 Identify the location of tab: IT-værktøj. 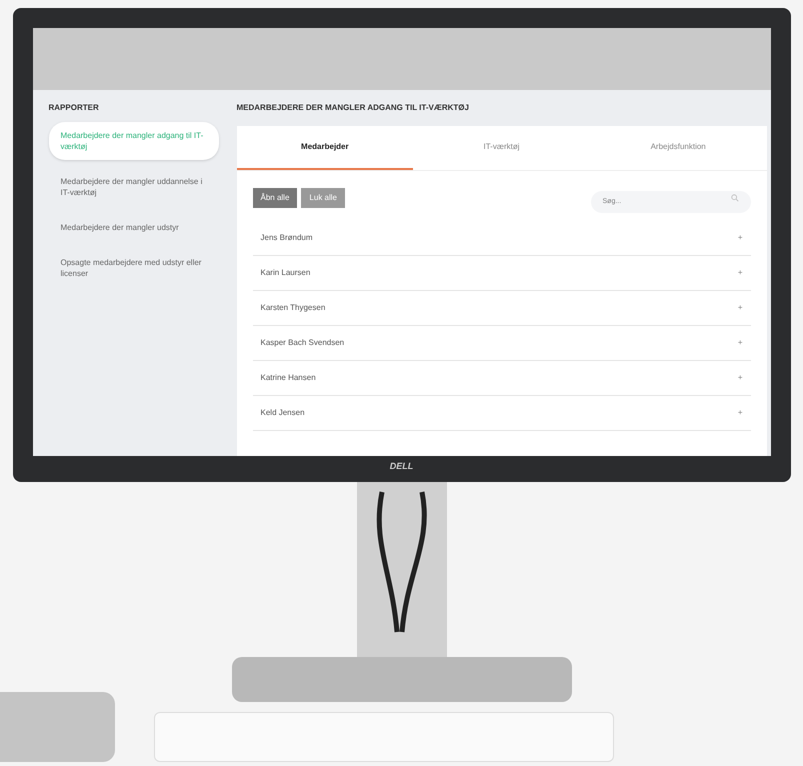
(501, 148).